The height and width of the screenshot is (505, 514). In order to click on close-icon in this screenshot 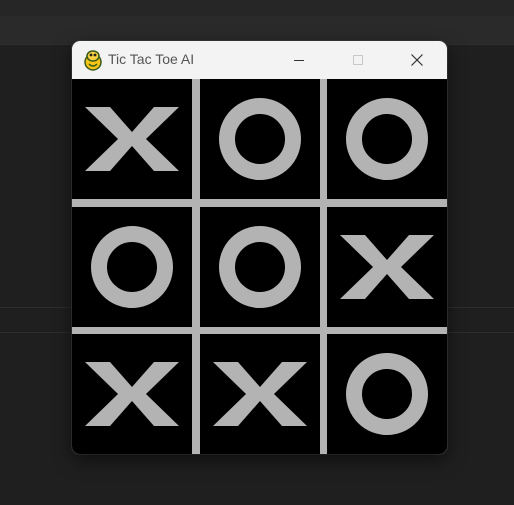, I will do `click(417, 60)`.